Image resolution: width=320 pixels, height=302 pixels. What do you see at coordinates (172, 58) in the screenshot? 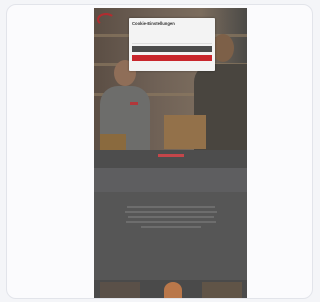
I see `accept-cookies-button` at bounding box center [172, 58].